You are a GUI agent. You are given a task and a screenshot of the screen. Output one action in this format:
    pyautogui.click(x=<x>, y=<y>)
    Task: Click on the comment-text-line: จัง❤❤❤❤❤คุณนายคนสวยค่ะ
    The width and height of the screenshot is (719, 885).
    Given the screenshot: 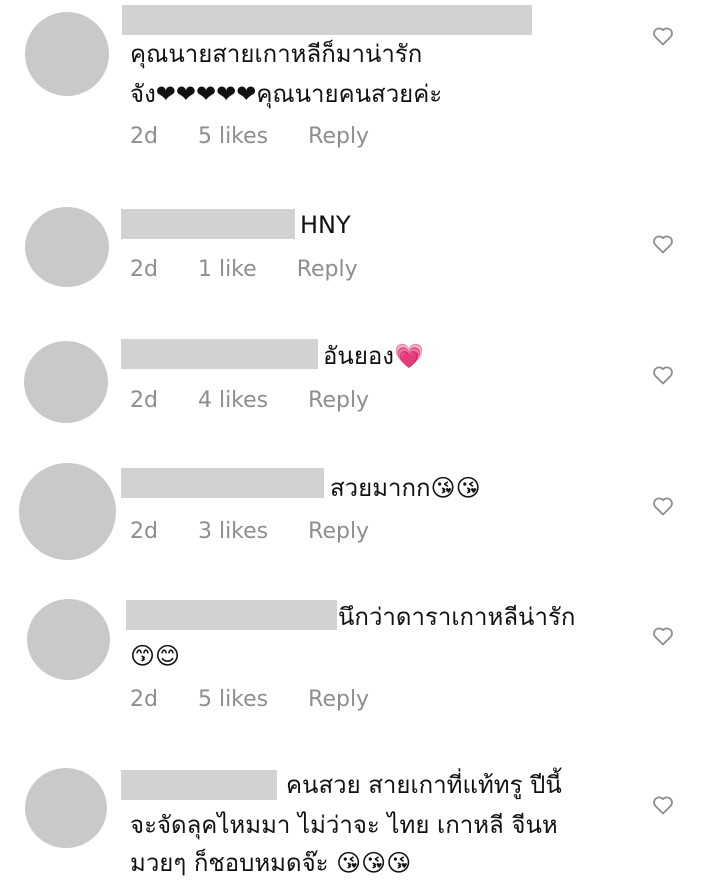 What is the action you would take?
    pyautogui.click(x=286, y=94)
    